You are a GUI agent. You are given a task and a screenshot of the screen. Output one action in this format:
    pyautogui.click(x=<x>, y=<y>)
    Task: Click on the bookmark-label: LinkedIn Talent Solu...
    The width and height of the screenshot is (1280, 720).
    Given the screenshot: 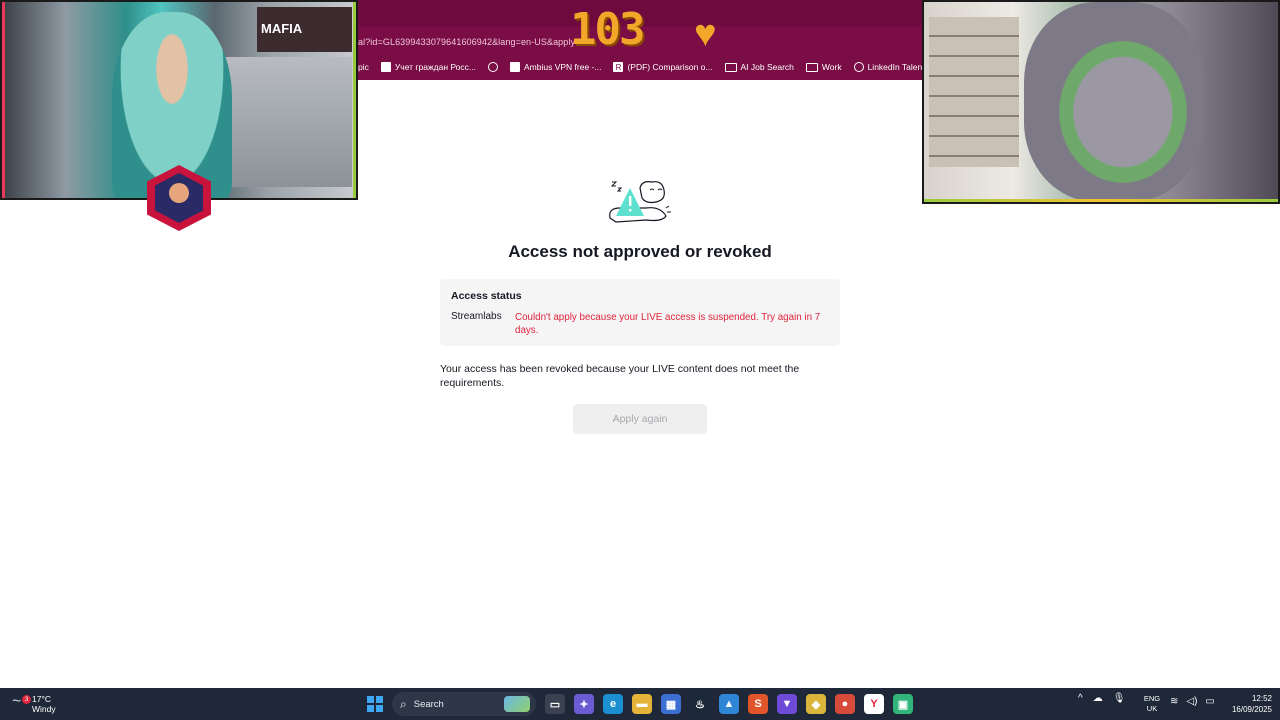 What is the action you would take?
    pyautogui.click(x=894, y=67)
    